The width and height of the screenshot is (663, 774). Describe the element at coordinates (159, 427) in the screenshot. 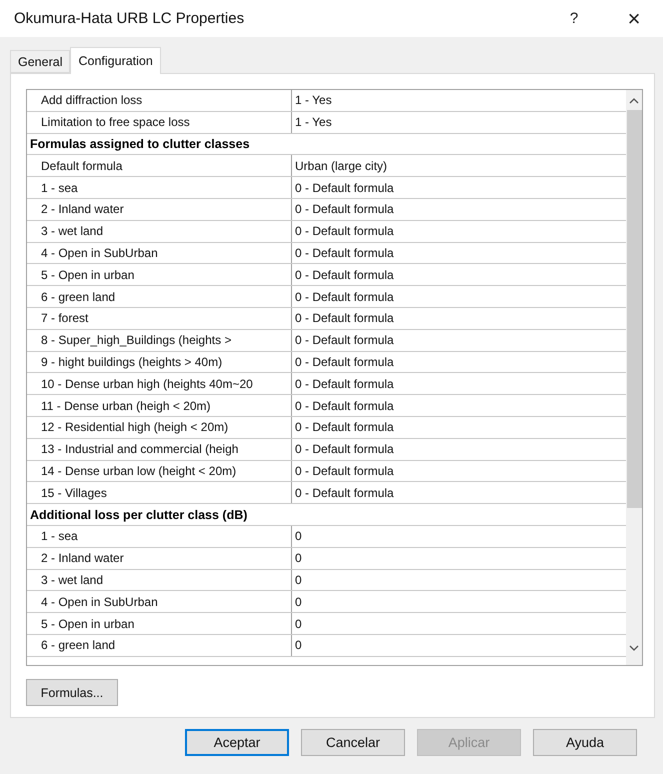

I see `property-name: 12 - Residential high (heigh < 20m)` at that location.